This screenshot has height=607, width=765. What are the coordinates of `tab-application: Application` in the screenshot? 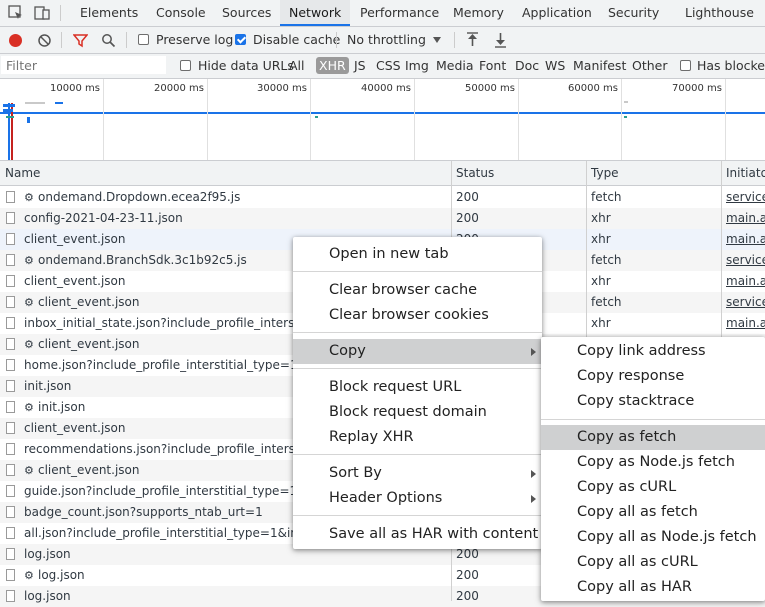 It's located at (557, 13).